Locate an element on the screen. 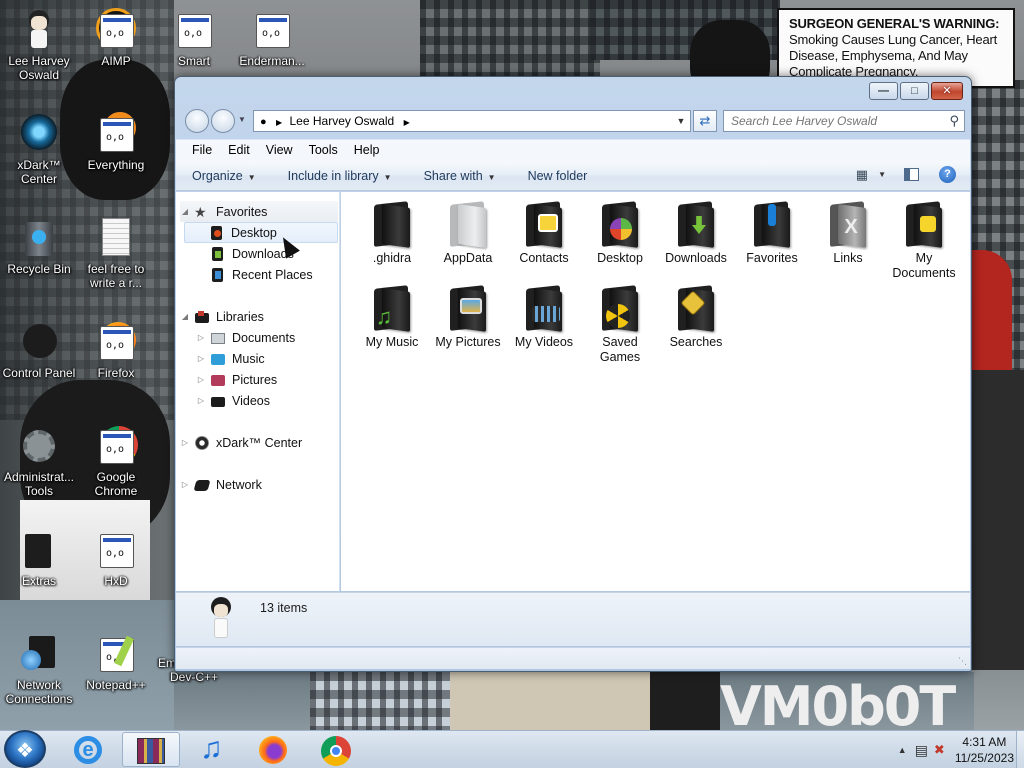  desktop-icon-firefox: Firefox is located at coordinates (116, 350).